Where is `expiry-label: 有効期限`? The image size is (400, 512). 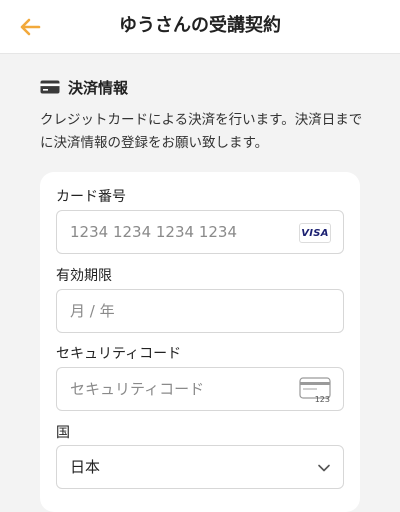
expiry-label: 有効期限 is located at coordinates (84, 276).